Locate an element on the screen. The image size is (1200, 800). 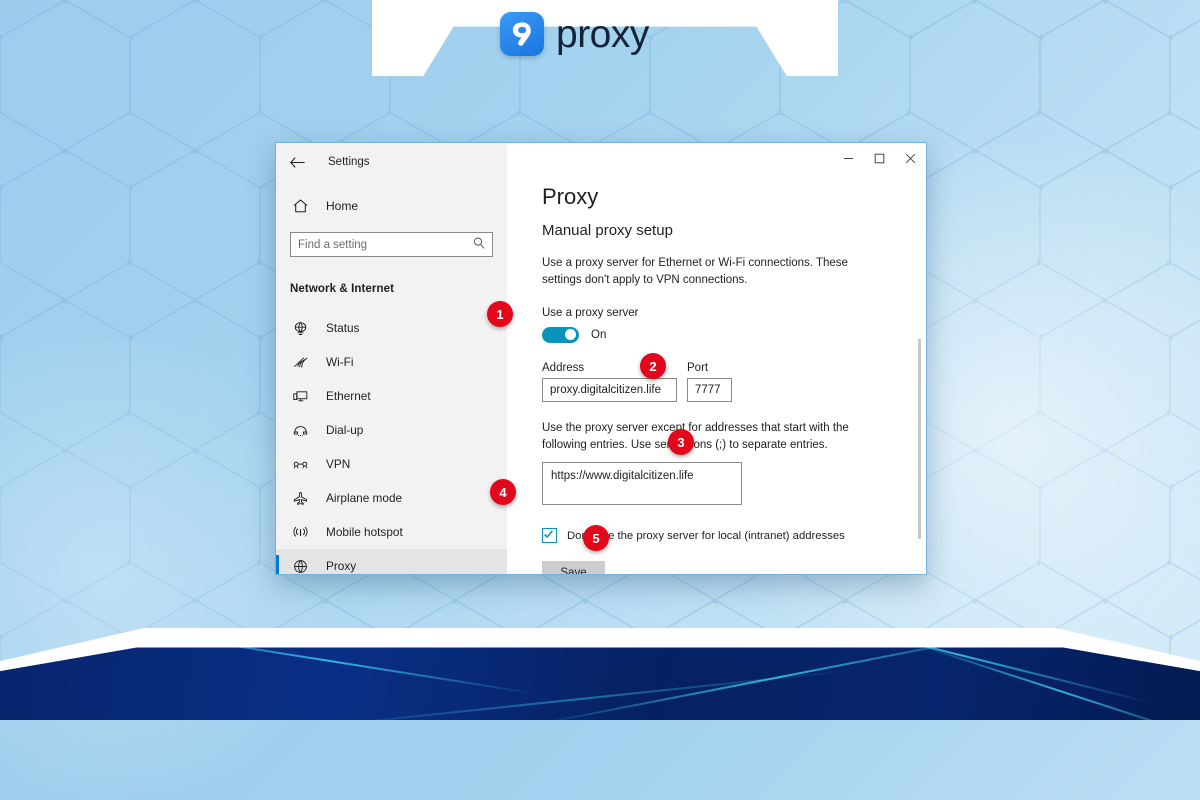
port-field-group: Port 7777 is located at coordinates (709, 382).